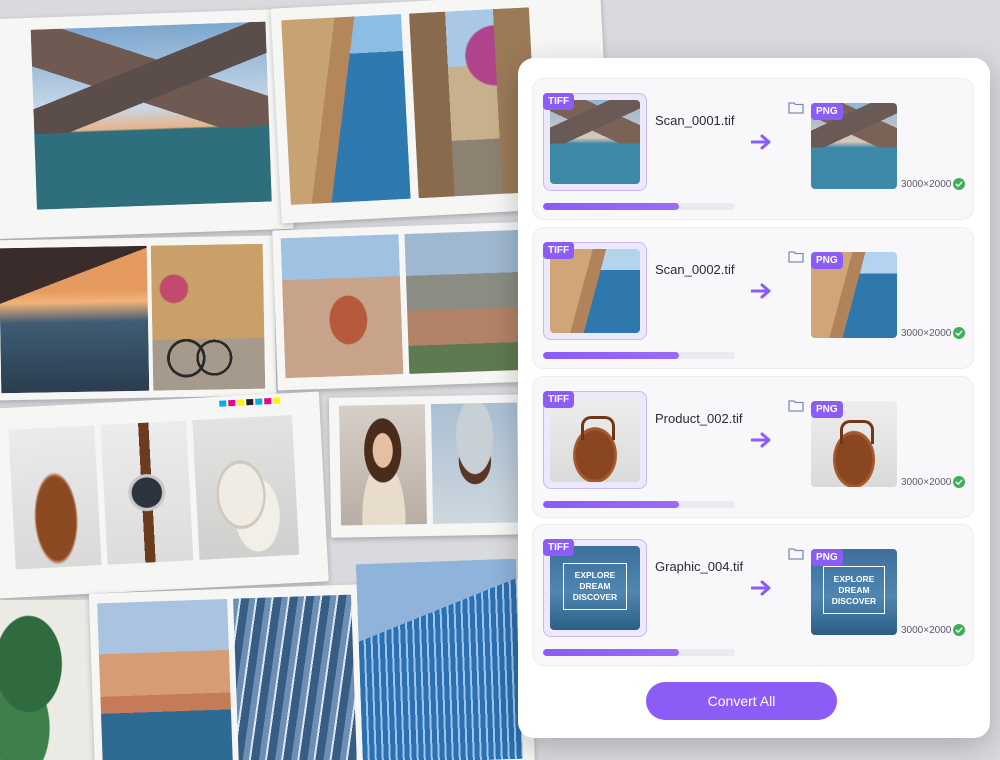 The width and height of the screenshot is (1000, 760). Describe the element at coordinates (147, 492) in the screenshot. I see `wristwatch-photo` at that location.